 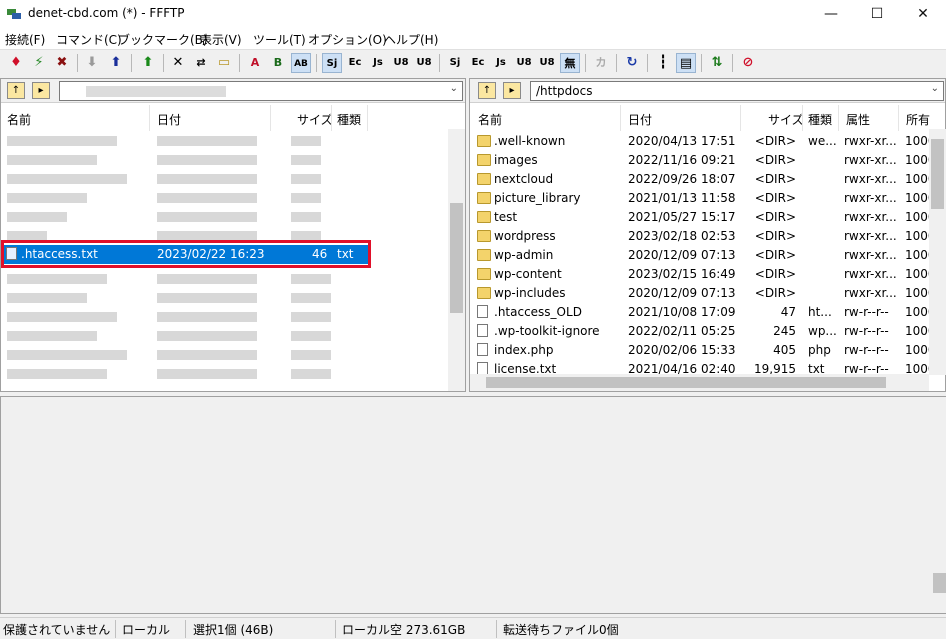 I want to click on local-euc-icon: Ec, so click(x=478, y=63).